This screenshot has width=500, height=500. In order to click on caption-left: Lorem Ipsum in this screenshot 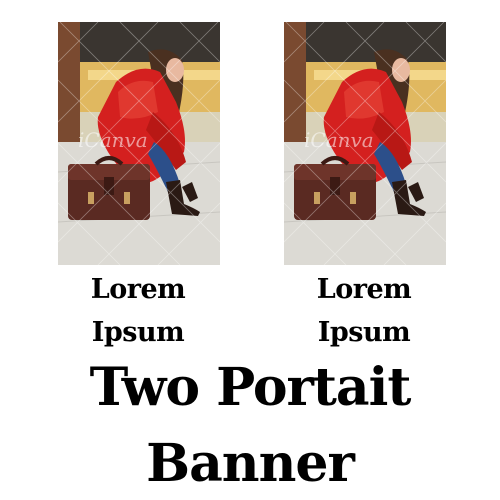, I will do `click(138, 311)`.